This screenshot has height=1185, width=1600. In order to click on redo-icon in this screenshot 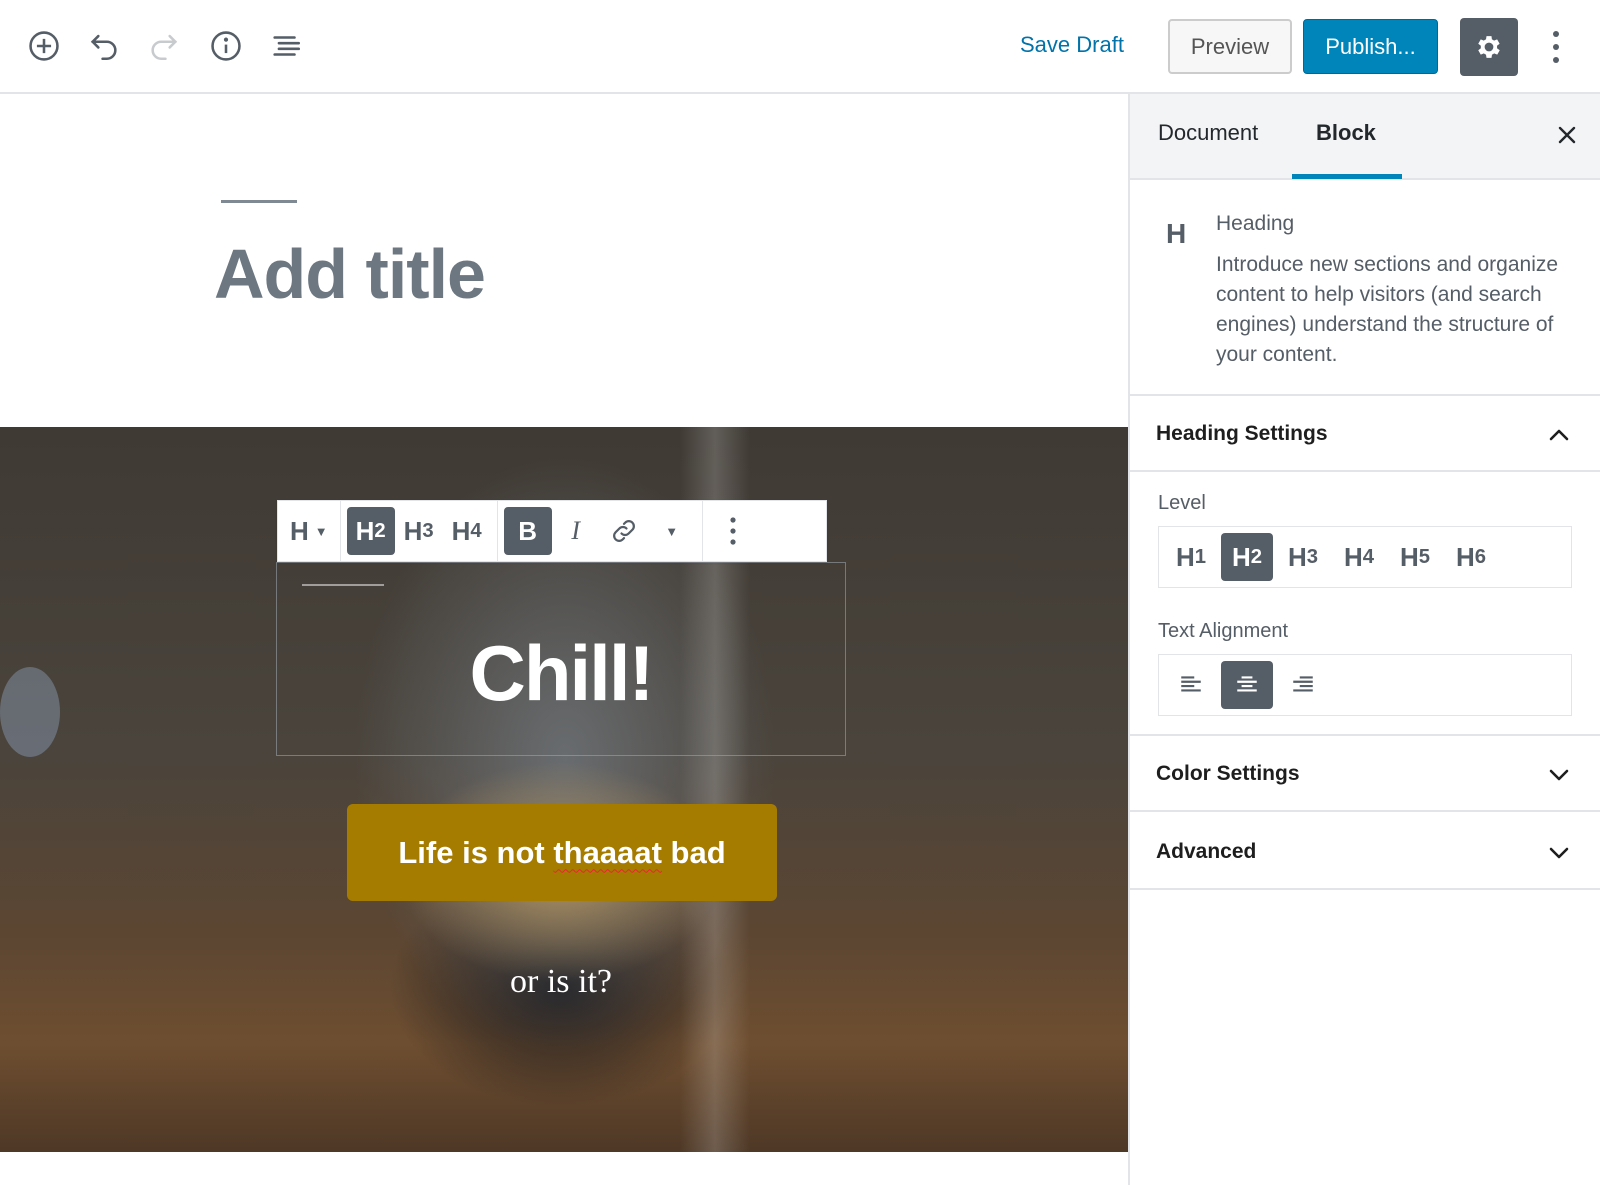, I will do `click(164, 46)`.